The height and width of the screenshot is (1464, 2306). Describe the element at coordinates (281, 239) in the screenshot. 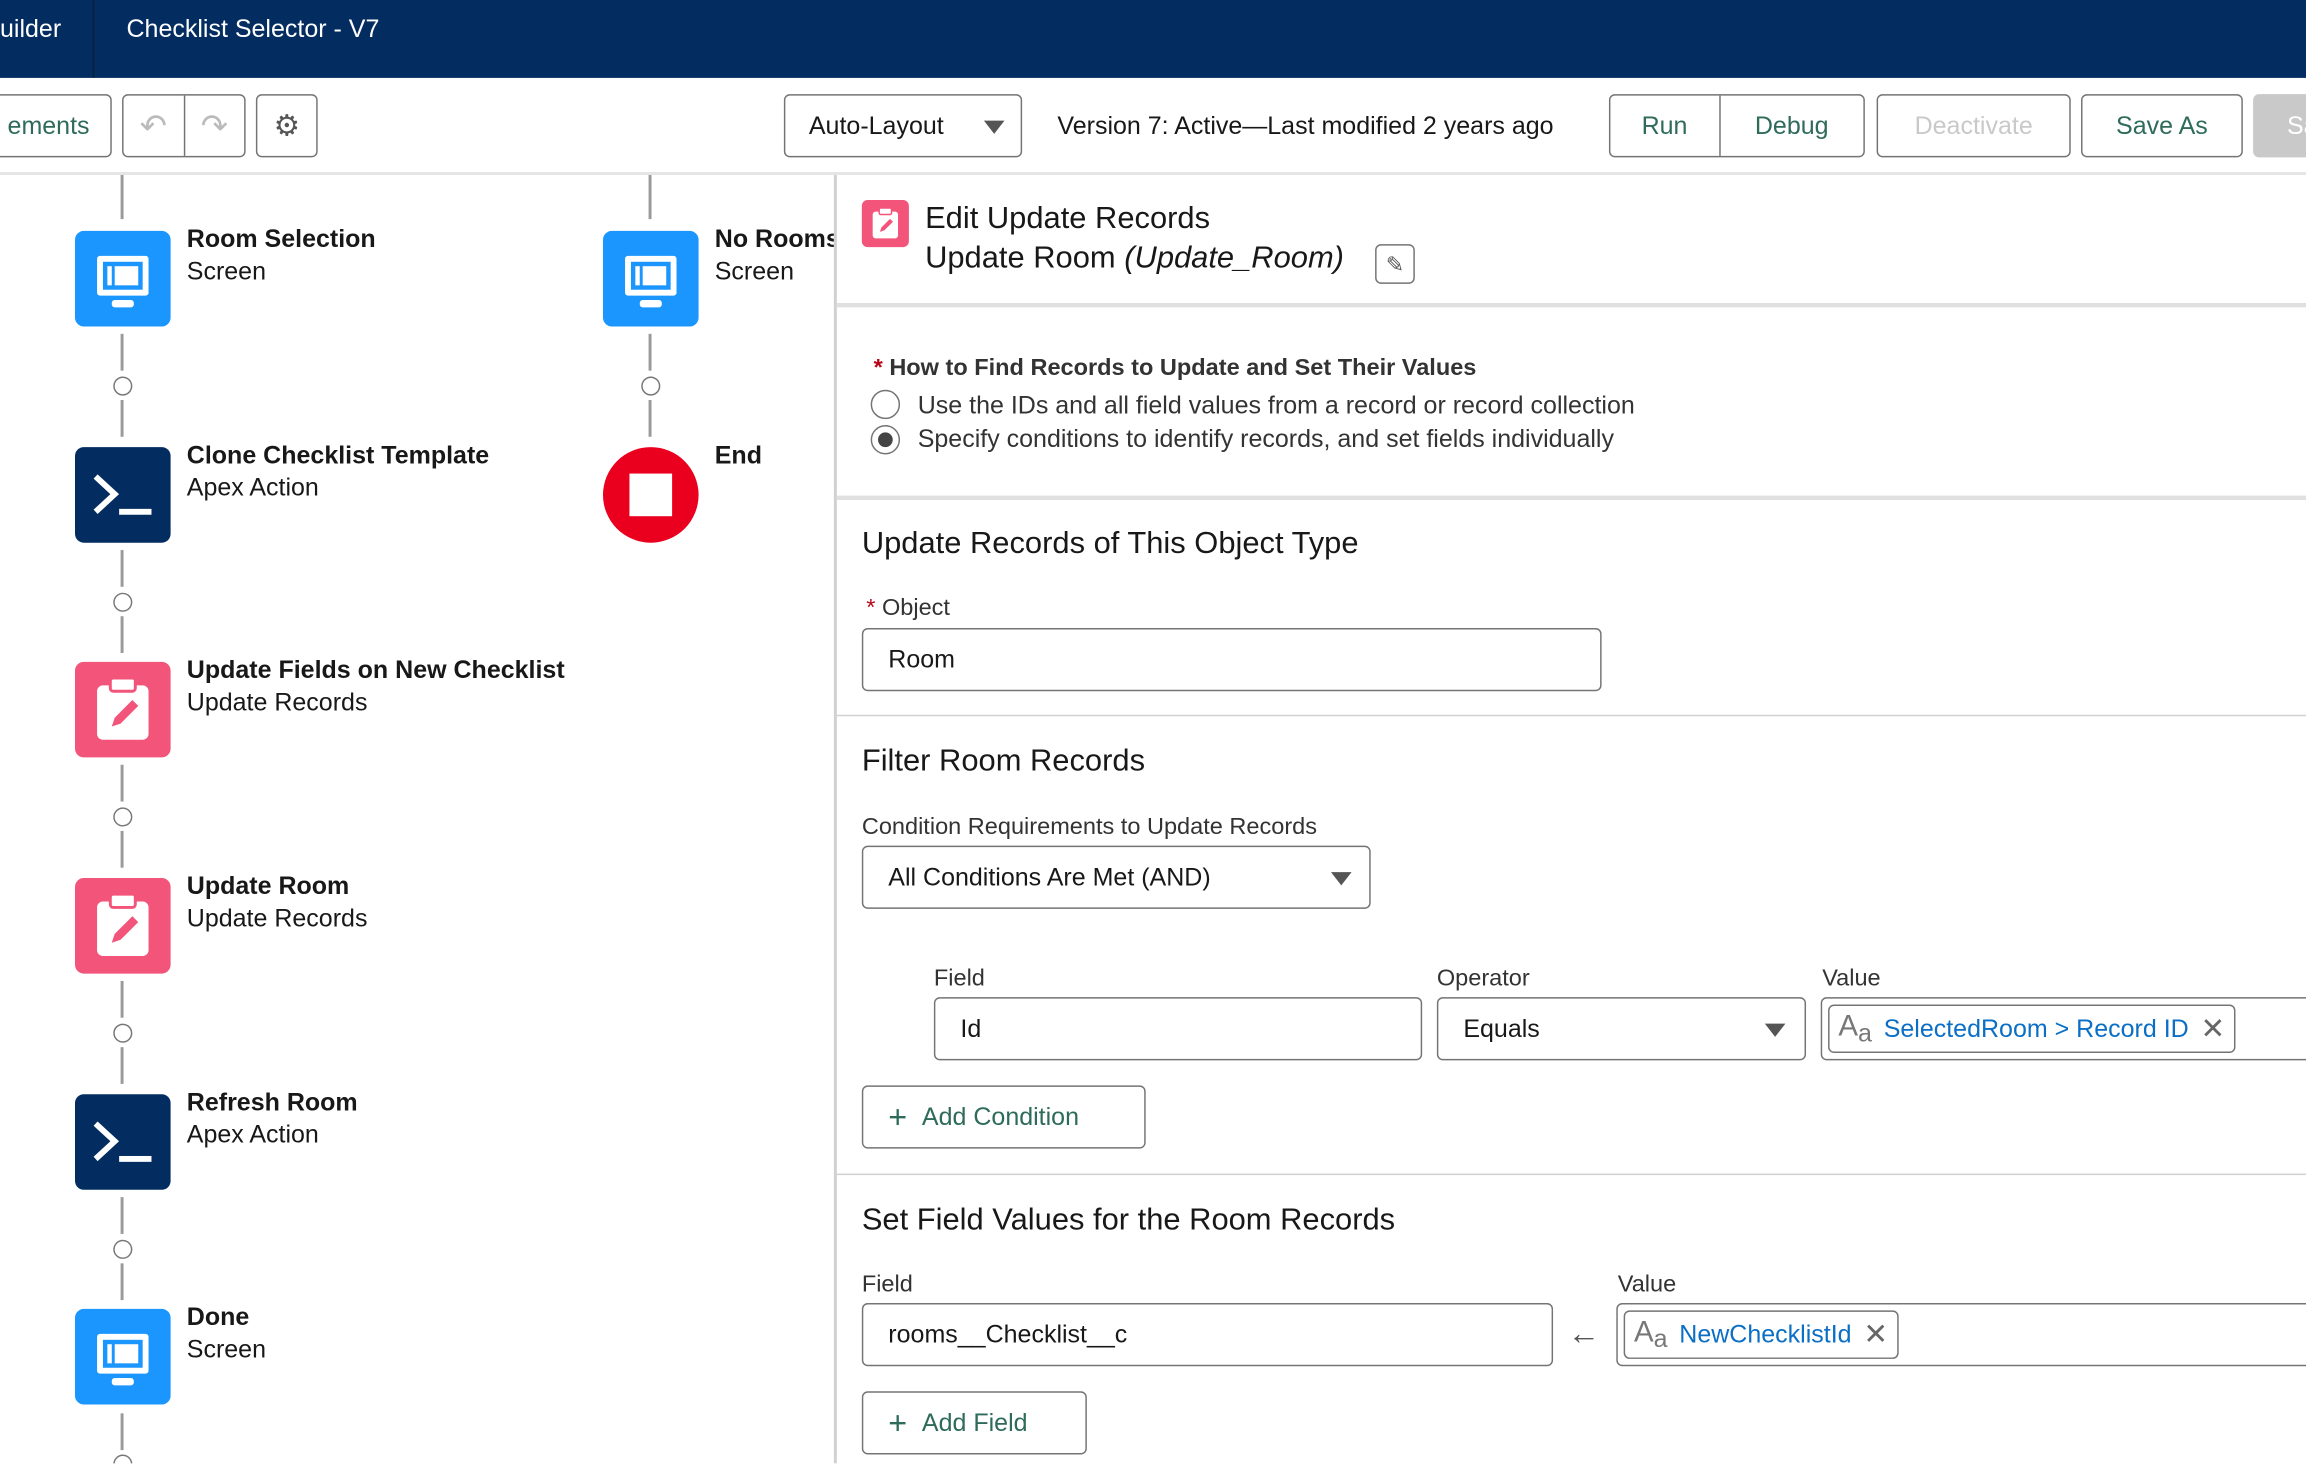

I see `node-title: Room Selection` at that location.